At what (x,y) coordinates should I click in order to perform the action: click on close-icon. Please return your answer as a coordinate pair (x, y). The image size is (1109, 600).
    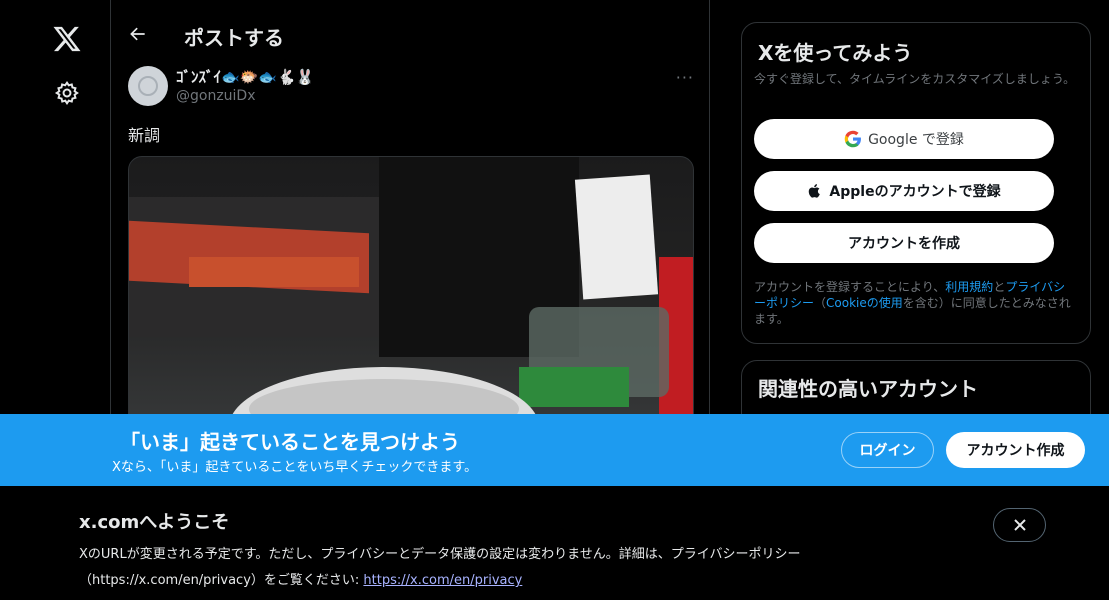
    Looking at the image, I should click on (1019, 525).